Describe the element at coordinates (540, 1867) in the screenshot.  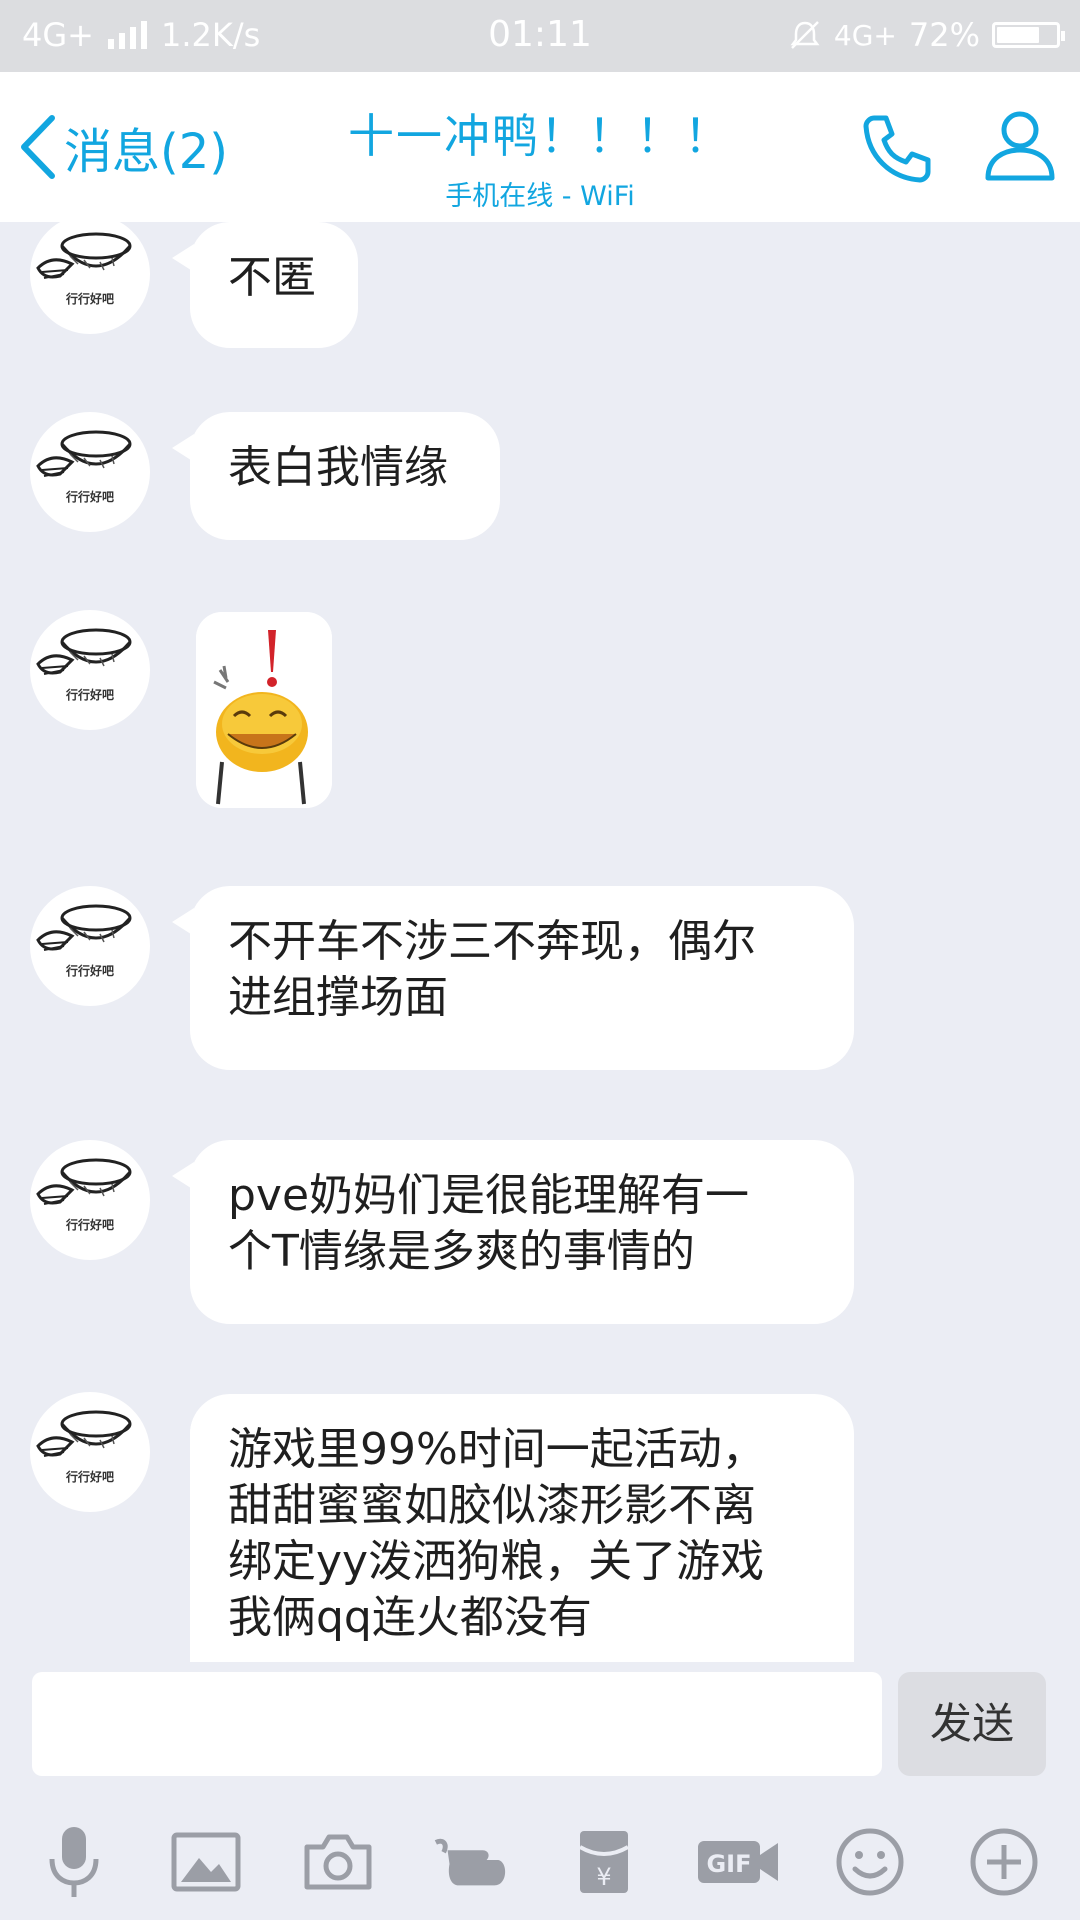
I see `input-toolbar: ¥ GIF` at that location.